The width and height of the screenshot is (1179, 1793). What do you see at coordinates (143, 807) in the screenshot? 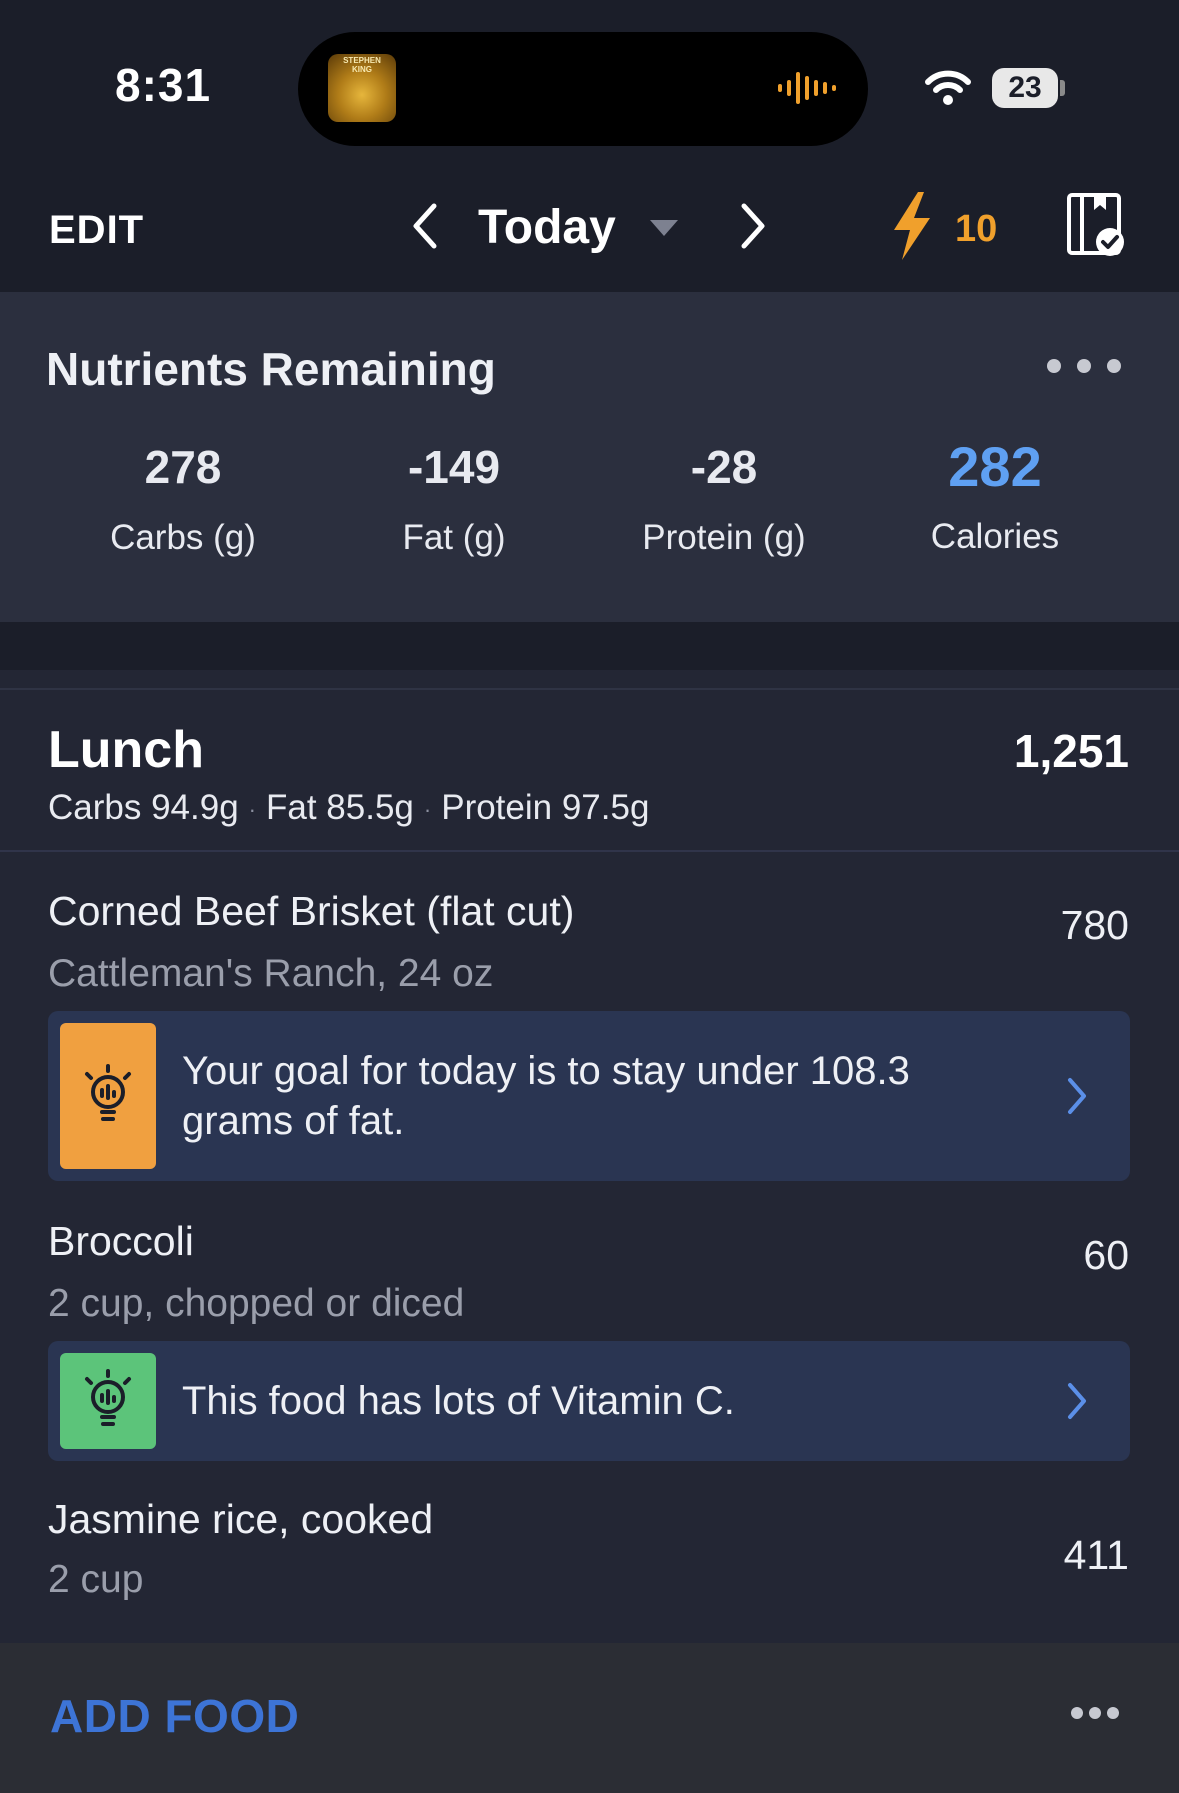
I see `meal-carbs: Carbs 94.9g` at bounding box center [143, 807].